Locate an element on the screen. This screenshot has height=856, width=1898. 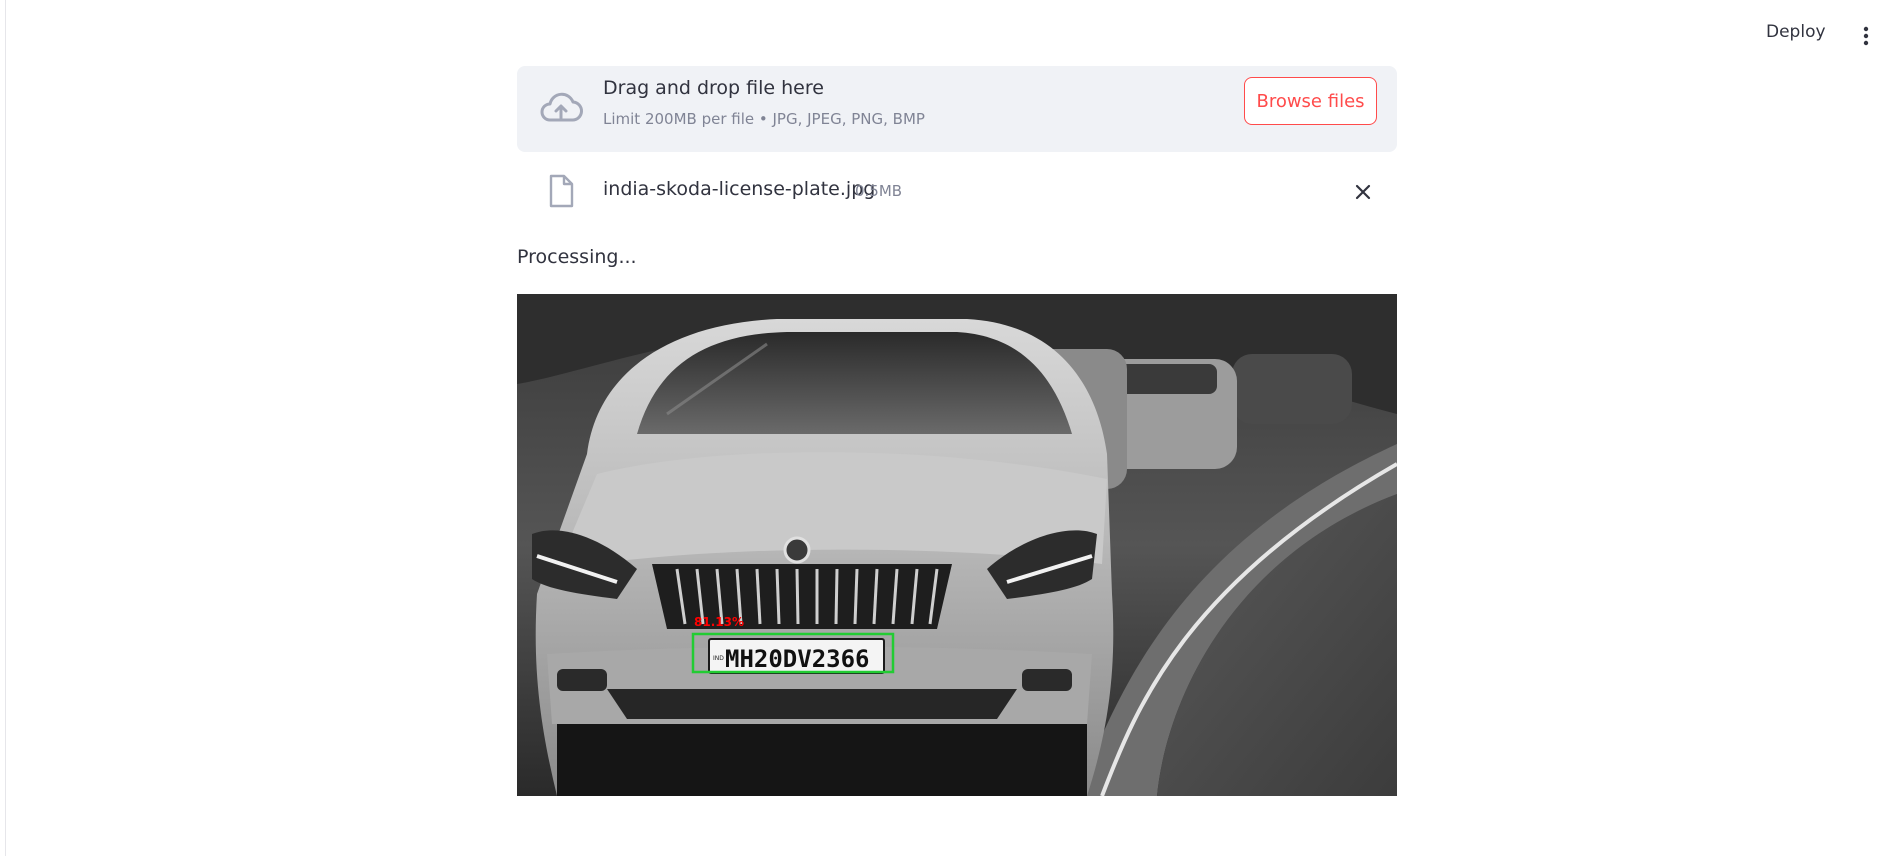
uploaded-file-name: india-skoda-license-plate.jpg is located at coordinates (739, 189).